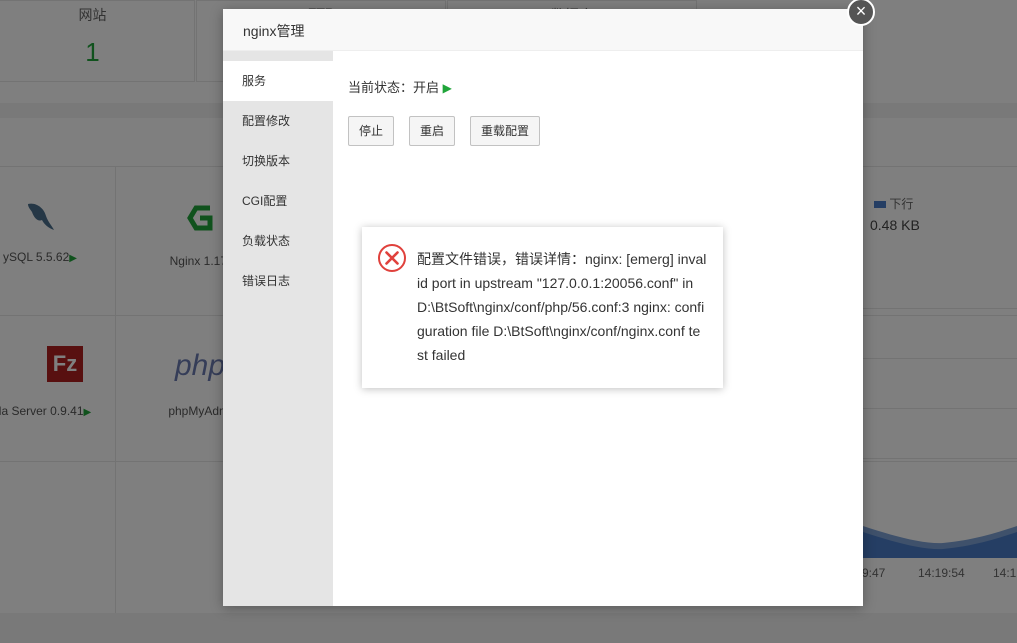 The image size is (1017, 643). I want to click on sidebar-item-load-status: 负载状态, so click(278, 241).